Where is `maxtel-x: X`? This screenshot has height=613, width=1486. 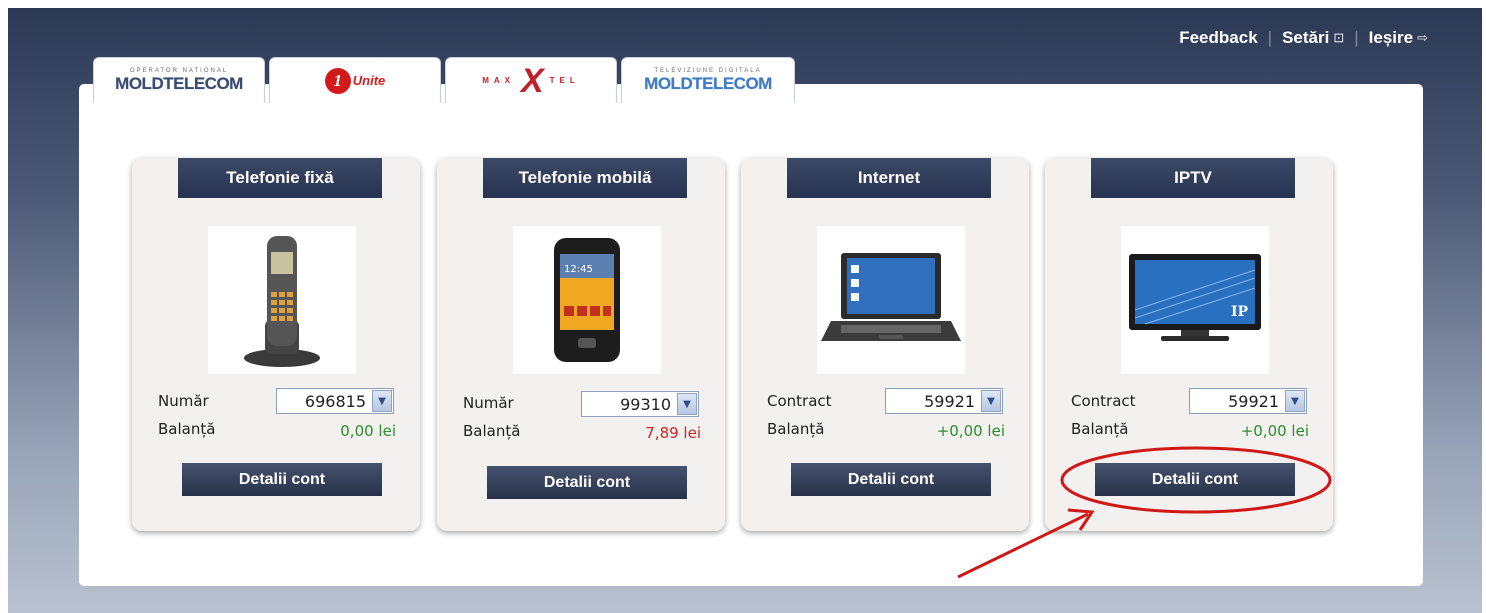
maxtel-x: X is located at coordinates (532, 80).